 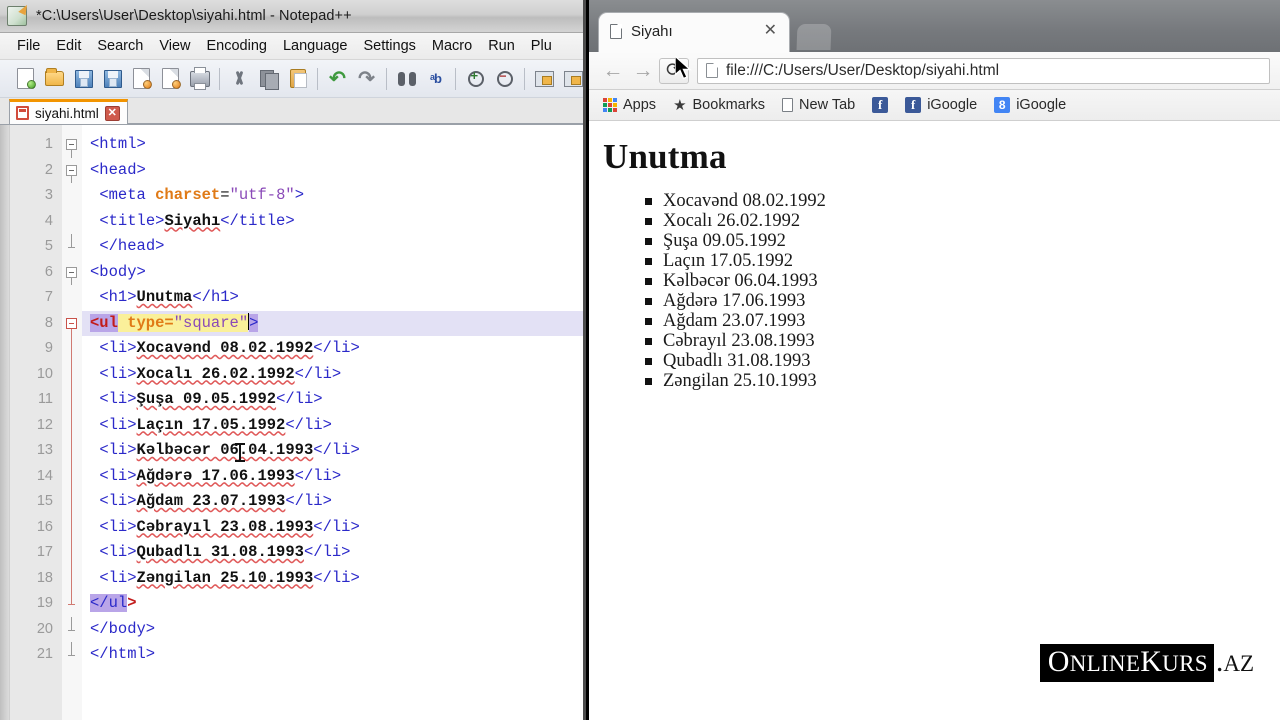 I want to click on fold-line, so click(x=71, y=648).